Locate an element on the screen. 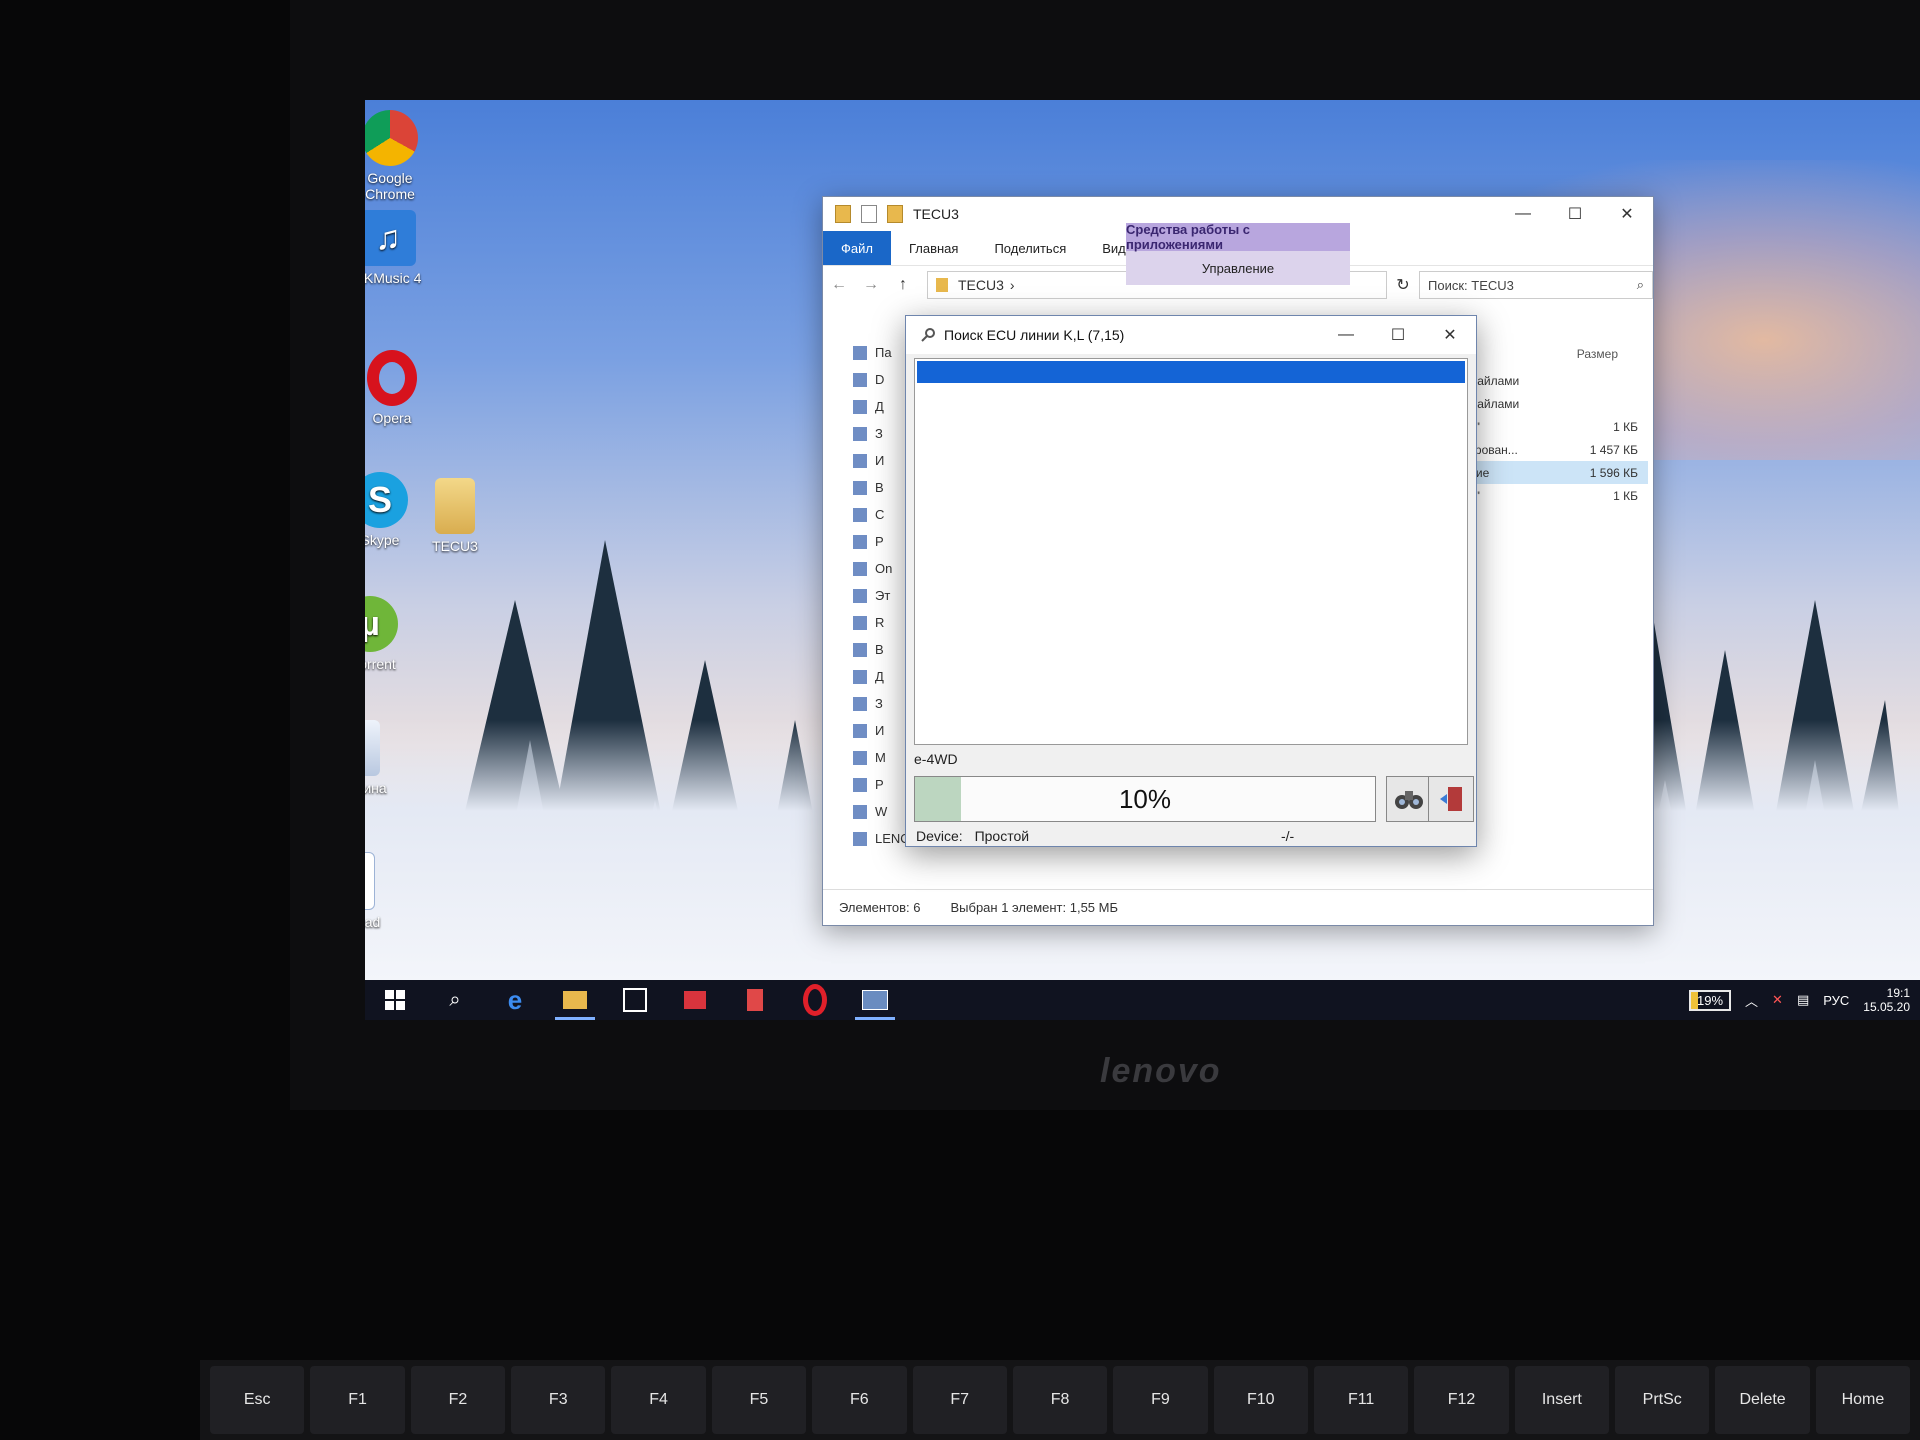  device-label: Device: is located at coordinates (939, 836).